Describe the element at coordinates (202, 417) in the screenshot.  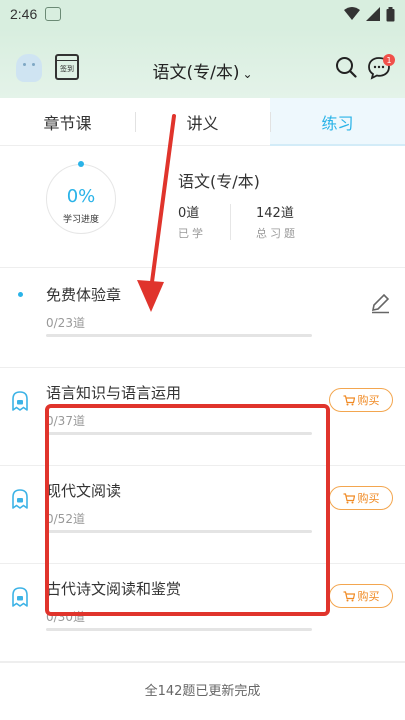
I see `chapter-item: 语言知识与语言运用 0/37道 购买` at that location.